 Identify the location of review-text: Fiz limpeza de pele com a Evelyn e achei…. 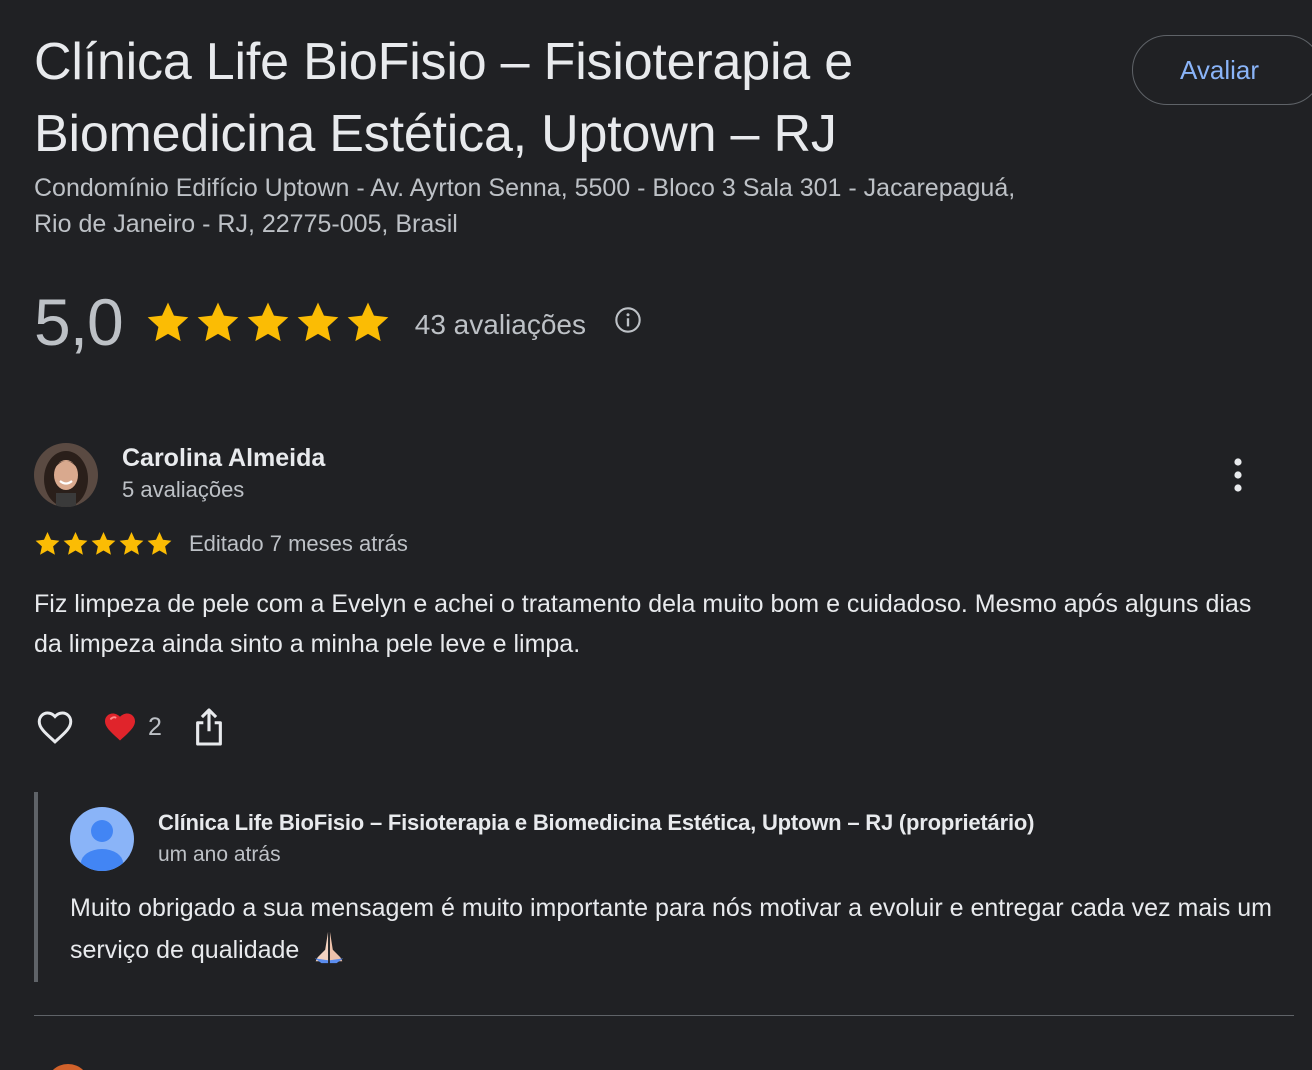
(643, 624).